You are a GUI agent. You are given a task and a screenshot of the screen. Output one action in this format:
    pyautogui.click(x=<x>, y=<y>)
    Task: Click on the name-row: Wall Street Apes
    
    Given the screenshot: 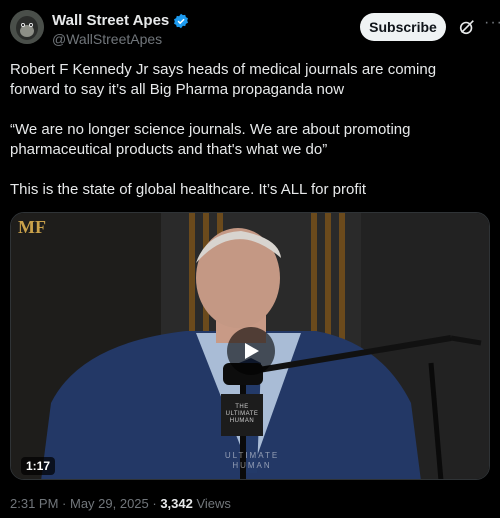 What is the action you would take?
    pyautogui.click(x=120, y=20)
    